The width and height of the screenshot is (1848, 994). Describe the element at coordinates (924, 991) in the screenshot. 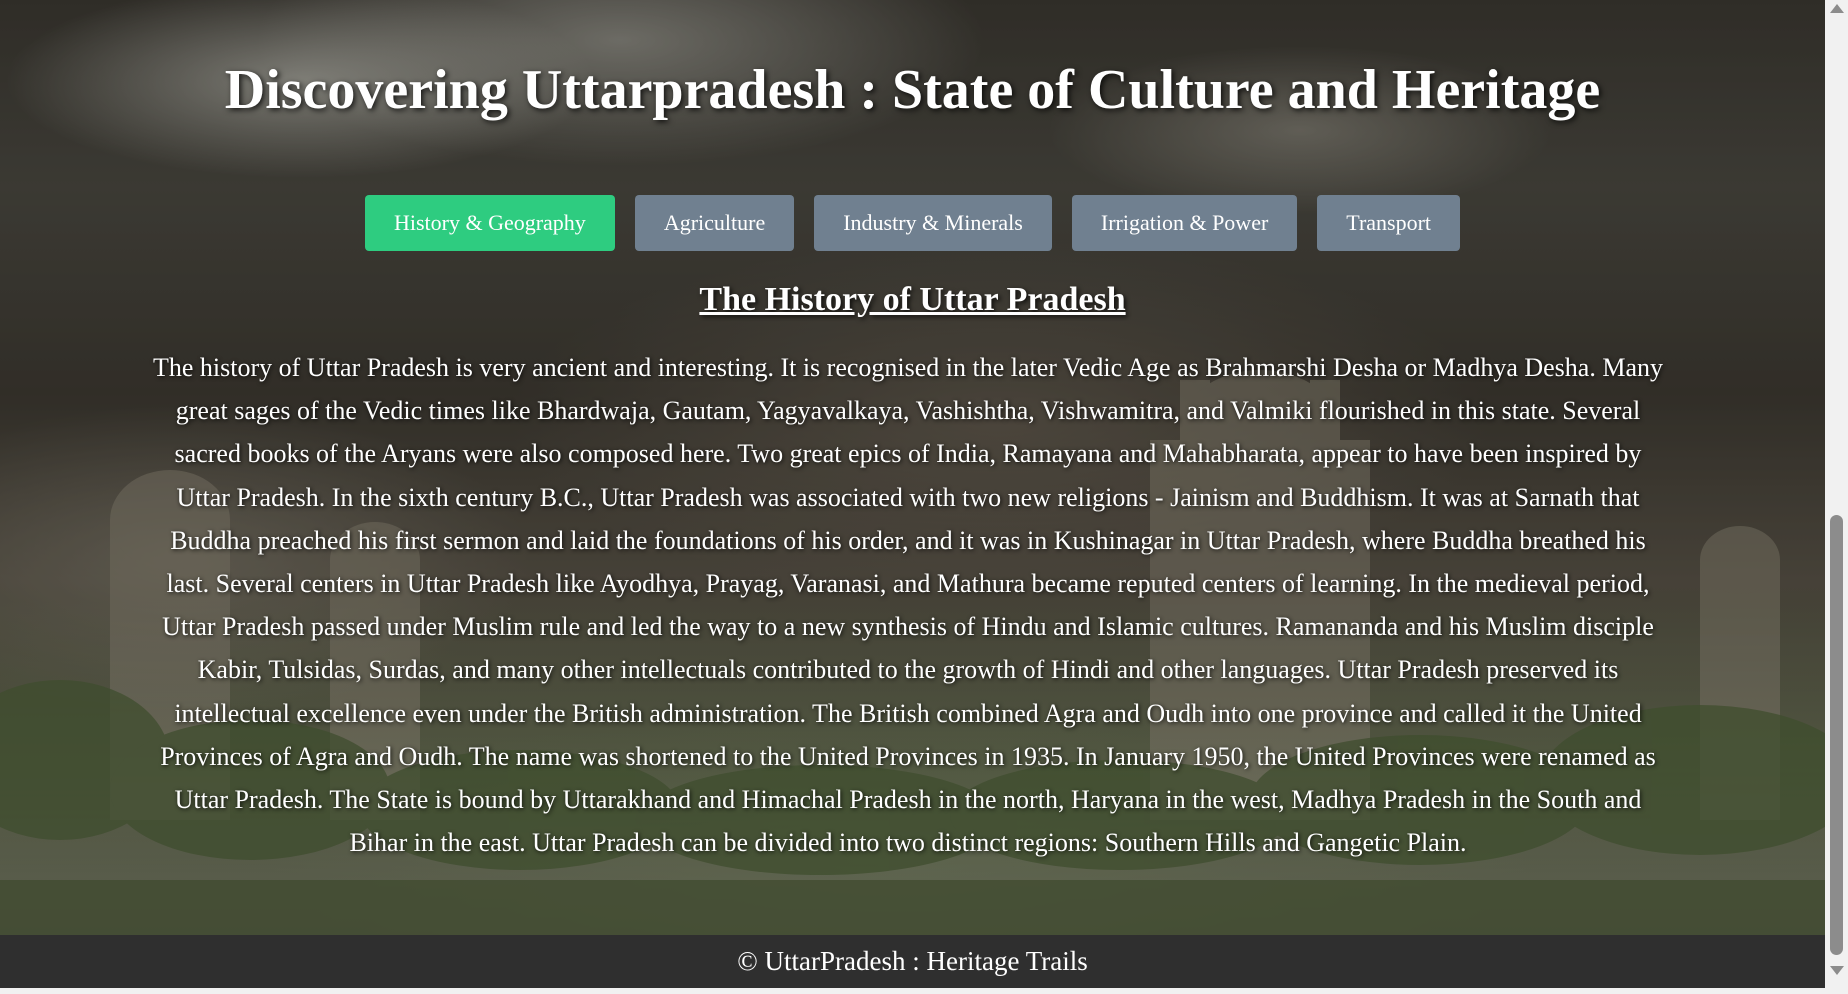

I see `window-bottom-edge` at that location.